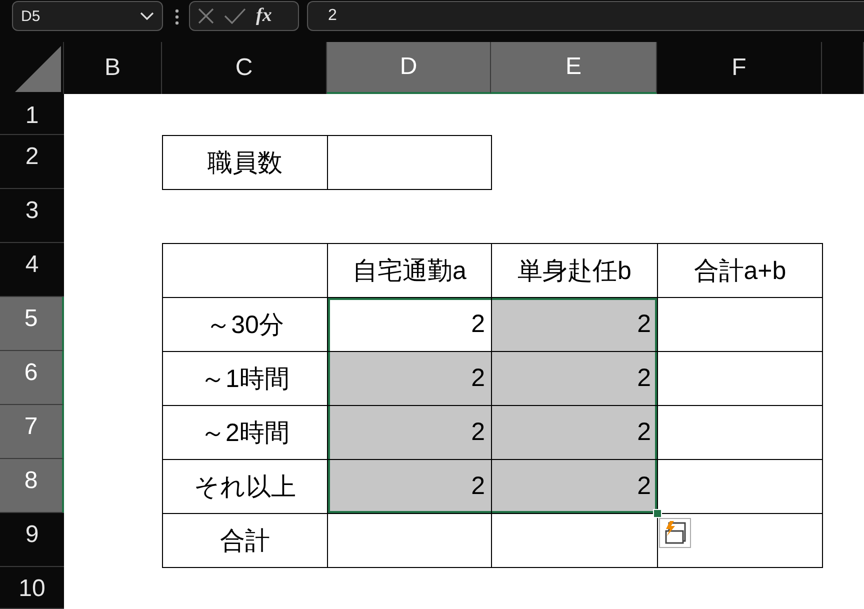  I want to click on table-cell: 単身赴任b, so click(574, 270).